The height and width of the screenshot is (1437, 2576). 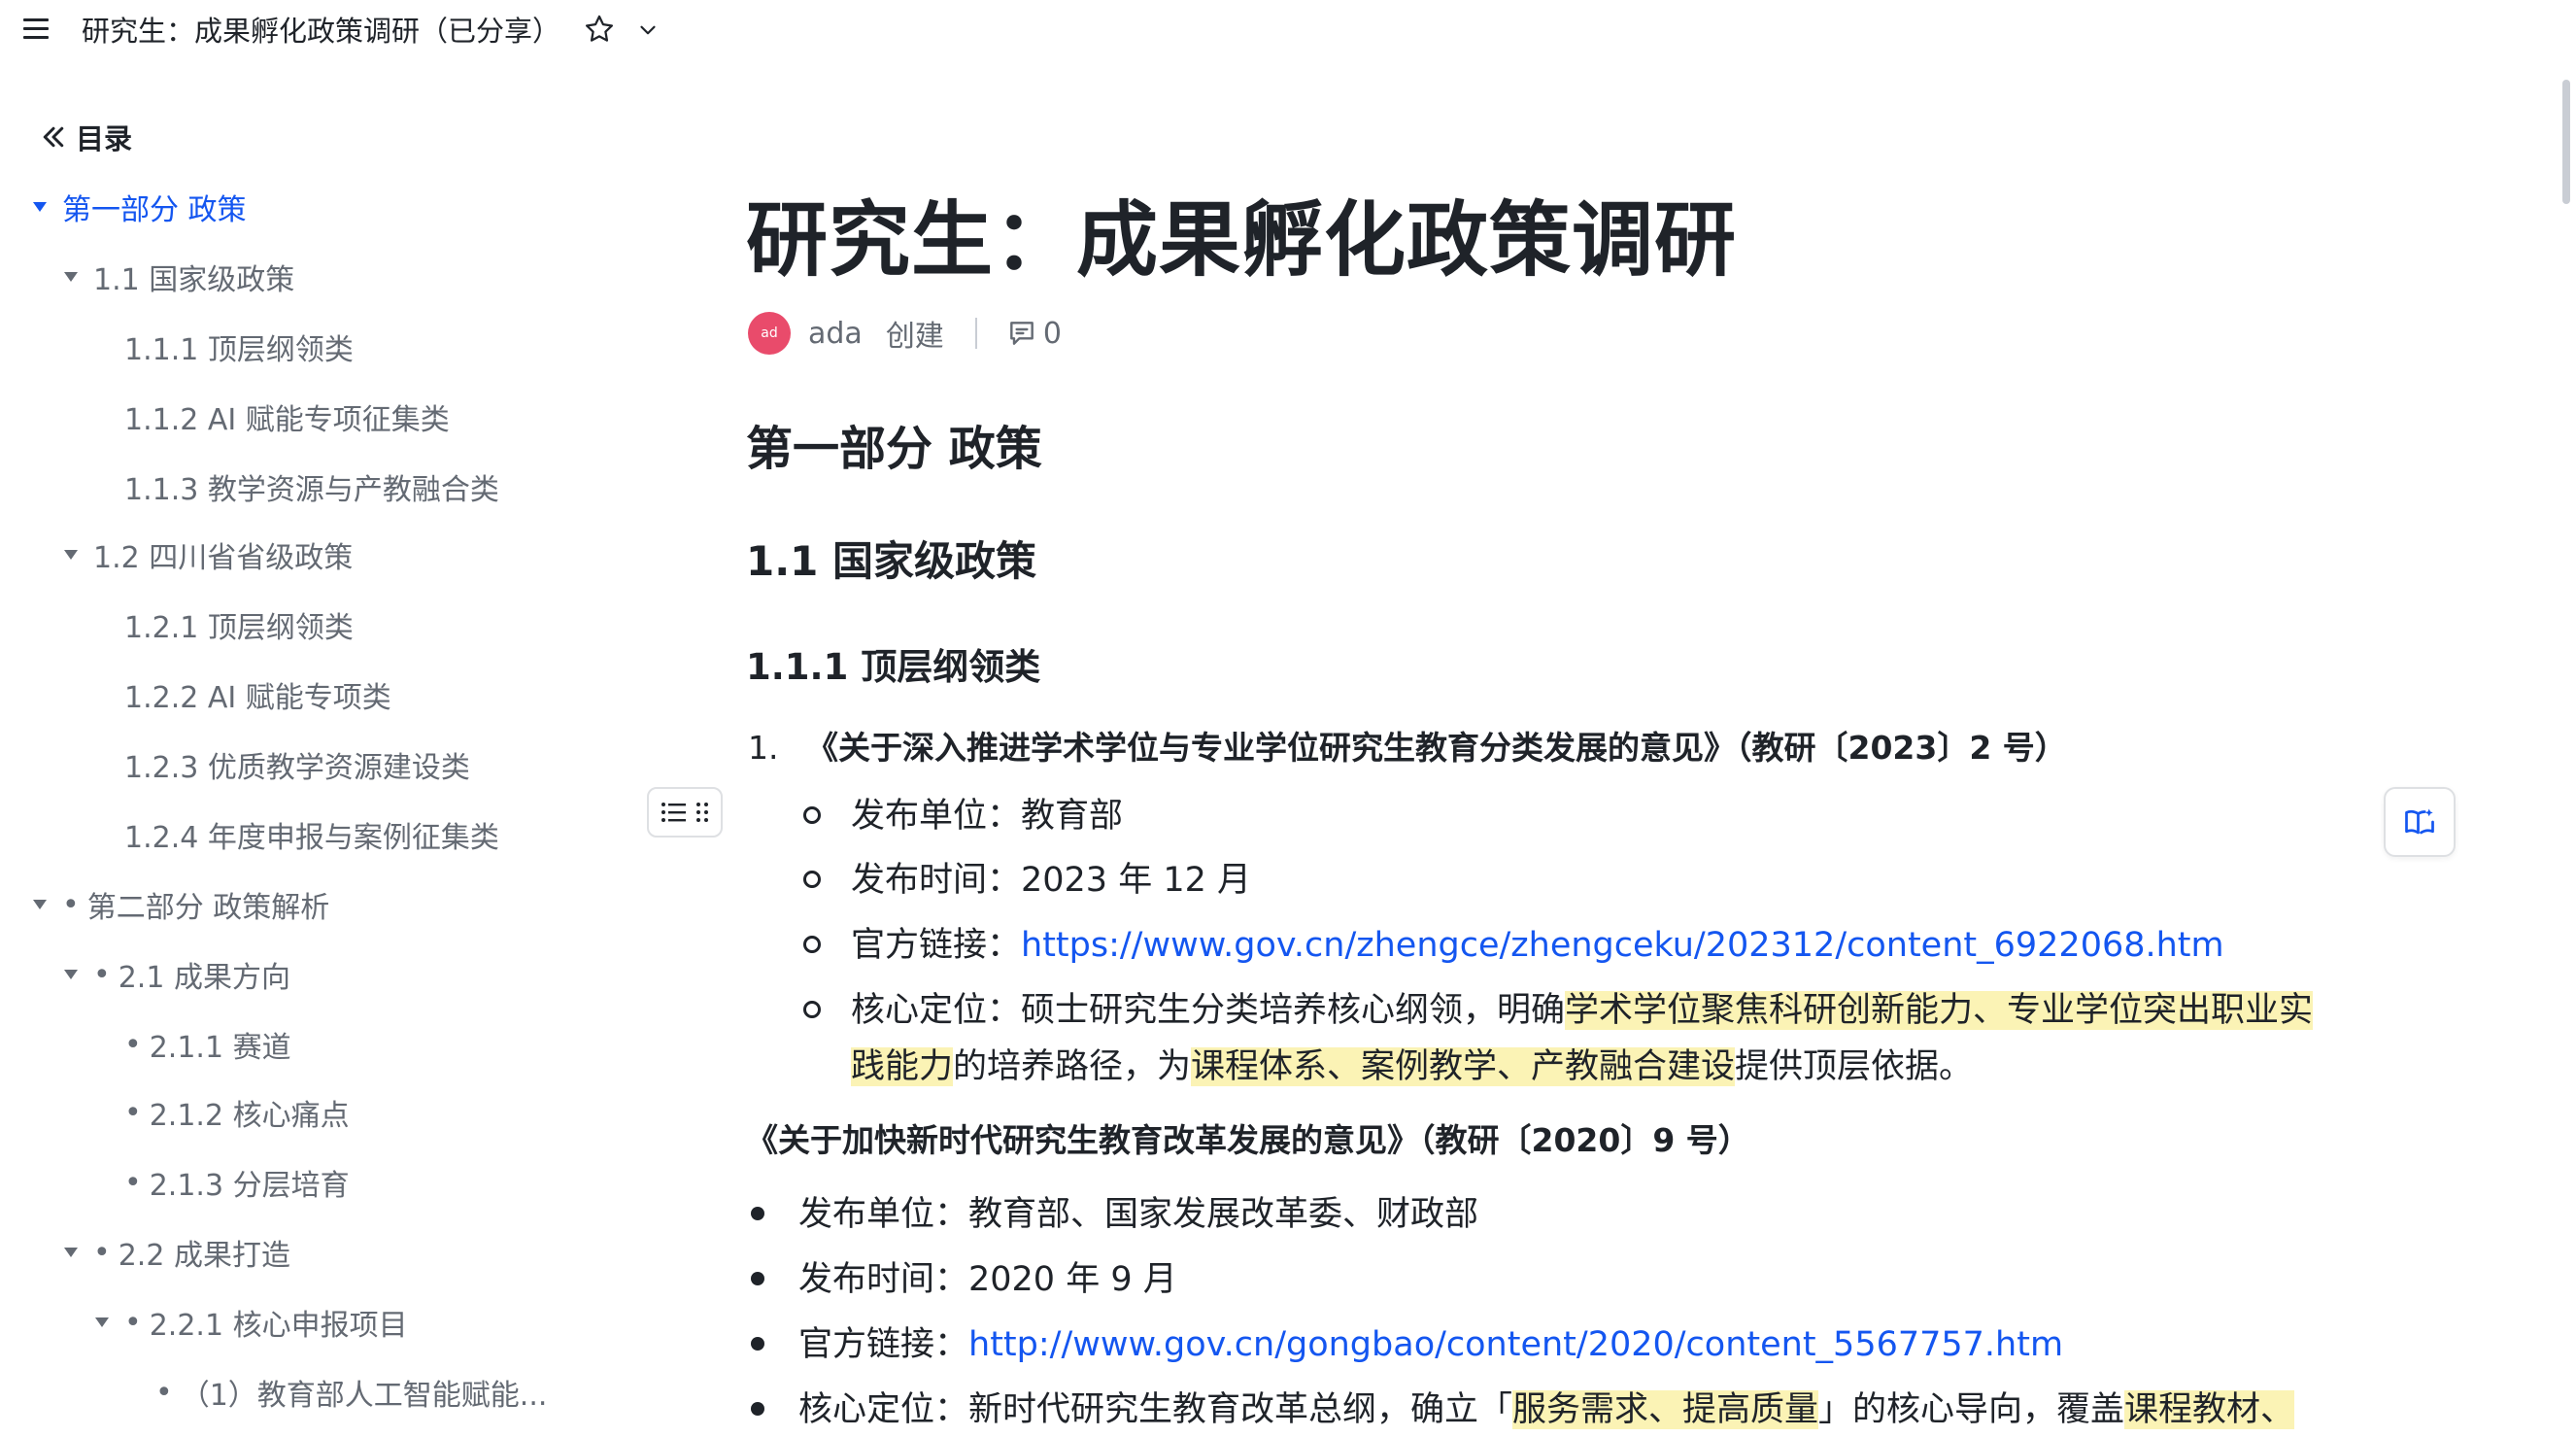 What do you see at coordinates (1052, 333) in the screenshot?
I see `comment-count: 0` at bounding box center [1052, 333].